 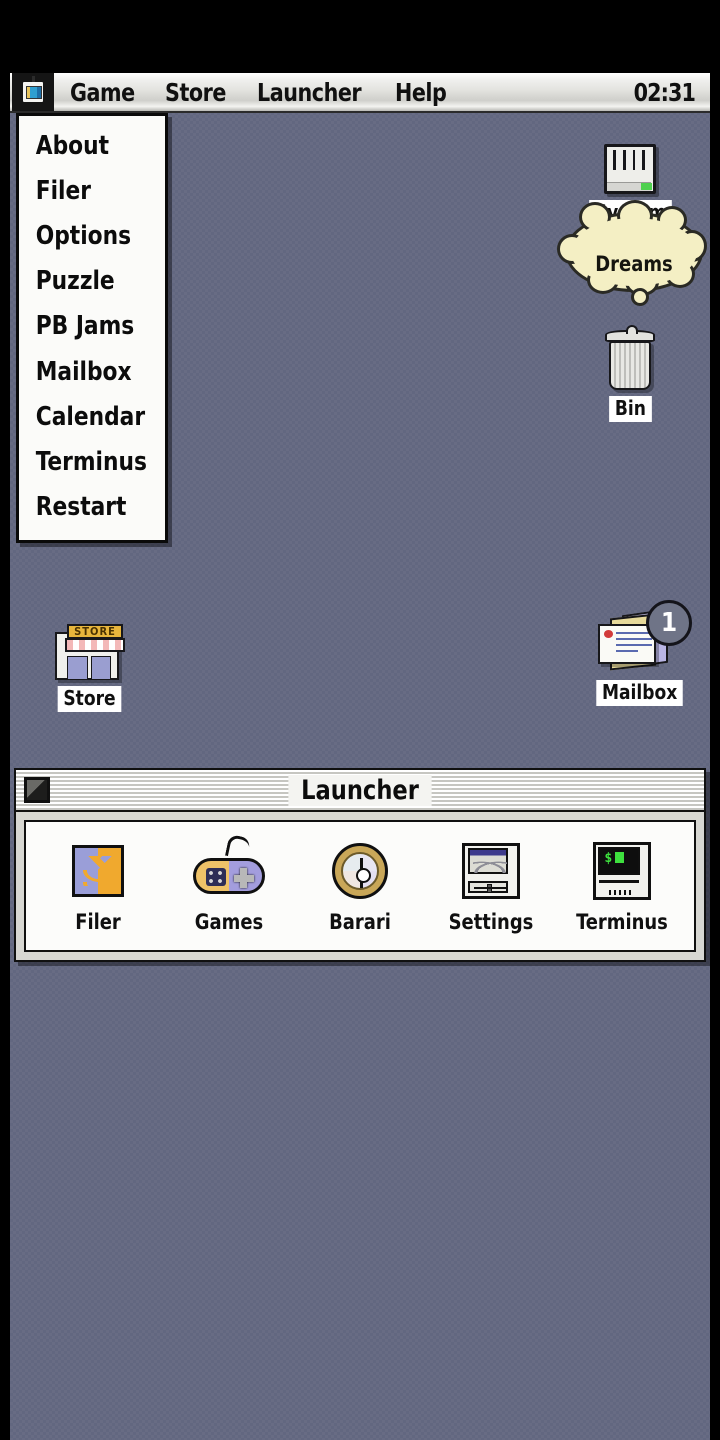 What do you see at coordinates (87, 507) in the screenshot?
I see `menu-option-restart: Restart` at bounding box center [87, 507].